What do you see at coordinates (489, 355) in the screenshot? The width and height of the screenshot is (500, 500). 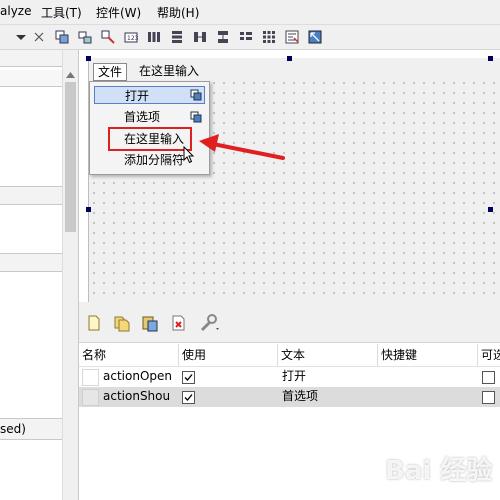 I see `column-header-checkable: 可选` at bounding box center [489, 355].